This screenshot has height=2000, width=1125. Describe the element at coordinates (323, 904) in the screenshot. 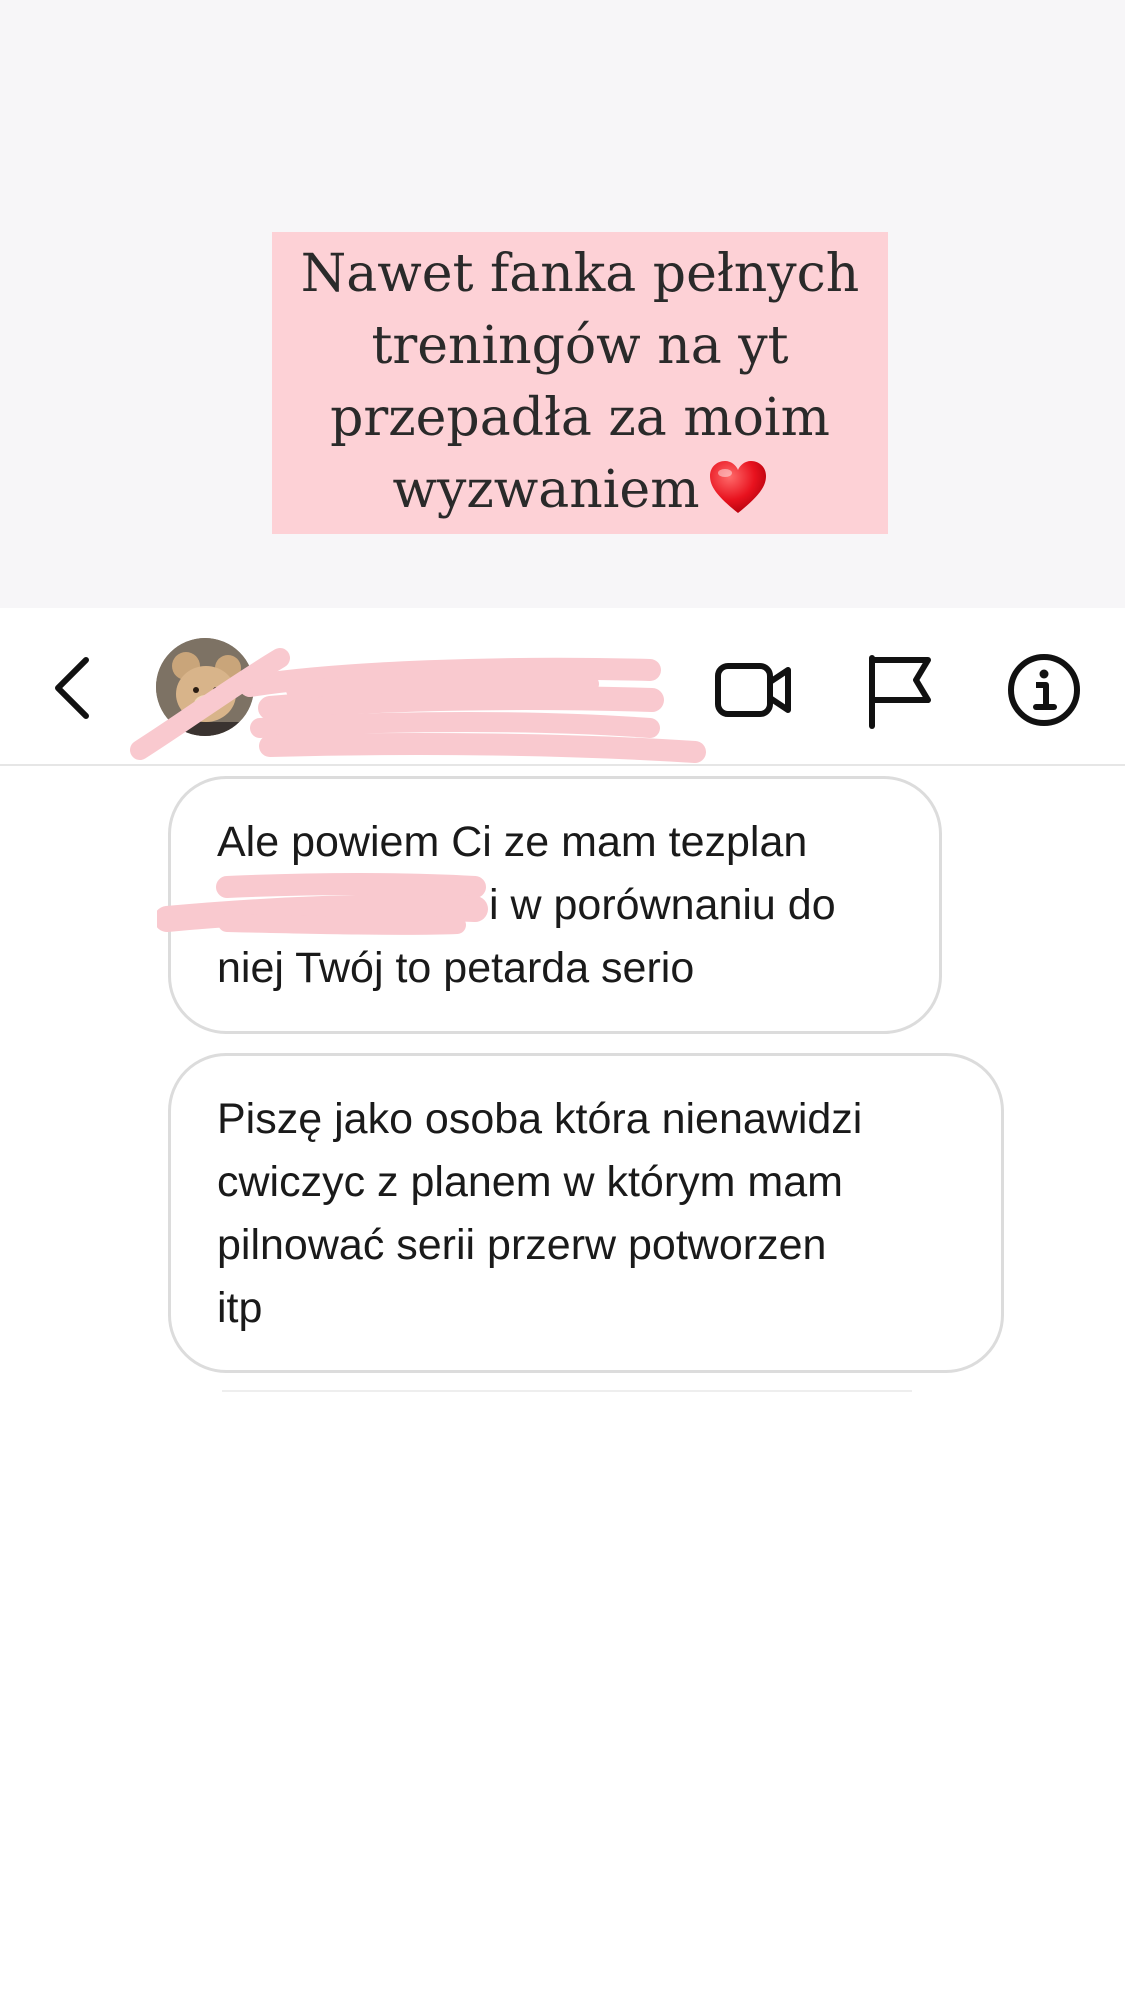

I see `redaction-mark` at that location.